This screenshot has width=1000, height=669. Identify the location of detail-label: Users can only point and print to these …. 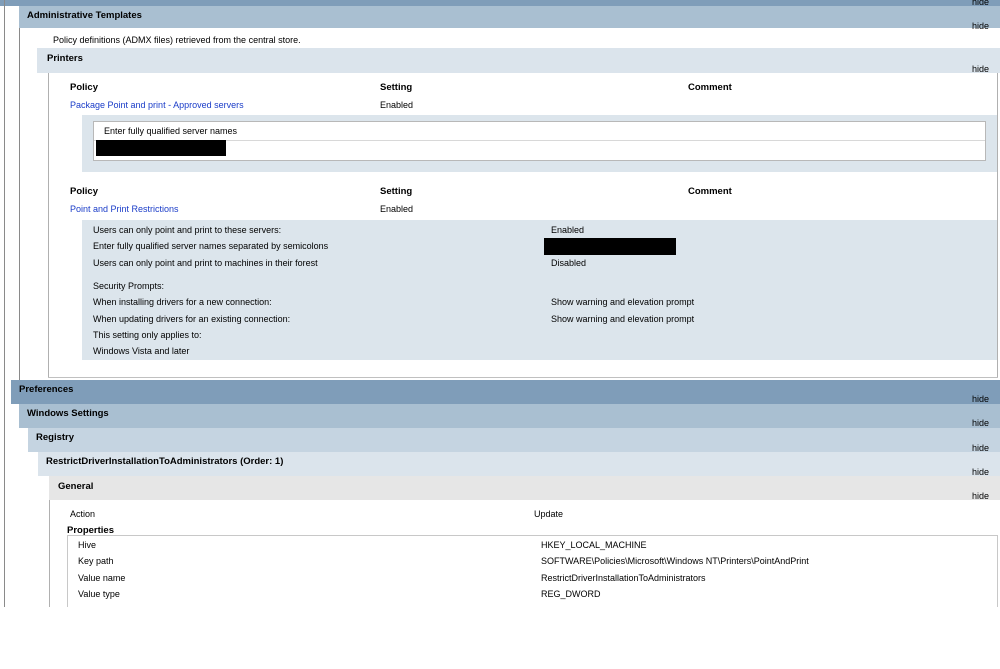
(187, 230).